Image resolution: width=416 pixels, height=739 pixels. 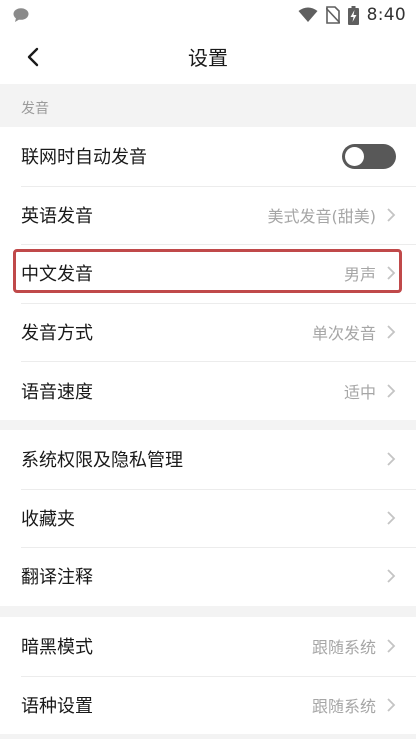 What do you see at coordinates (57, 392) in the screenshot?
I see `speech-speed-label: 语音速度` at bounding box center [57, 392].